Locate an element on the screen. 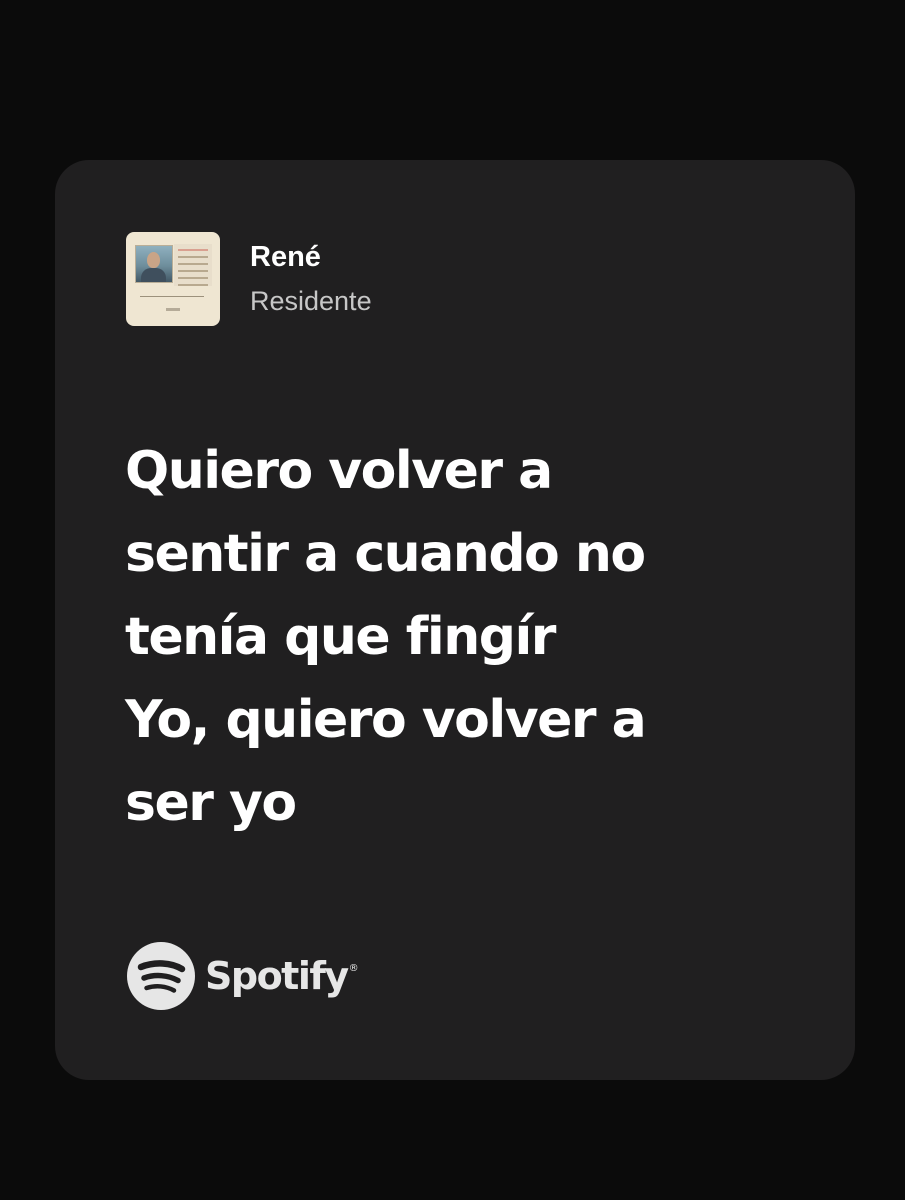 This screenshot has width=905, height=1200. spotify-brand: Spotify® is located at coordinates (243, 976).